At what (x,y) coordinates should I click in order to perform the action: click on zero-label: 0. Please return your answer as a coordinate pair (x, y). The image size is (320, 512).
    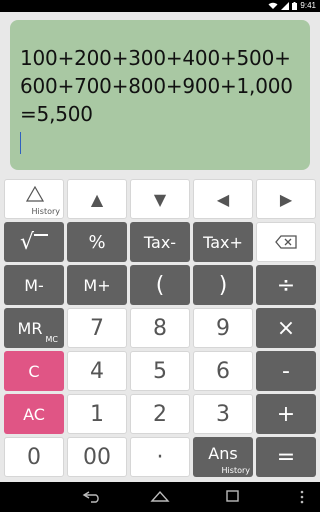
    Looking at the image, I should click on (34, 457).